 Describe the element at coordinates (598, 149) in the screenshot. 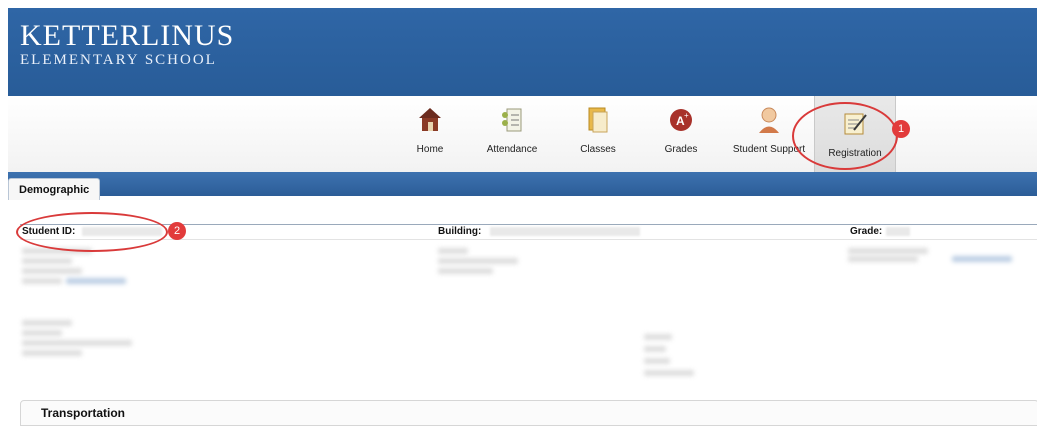

I see `nav-classes-label: Classes` at that location.